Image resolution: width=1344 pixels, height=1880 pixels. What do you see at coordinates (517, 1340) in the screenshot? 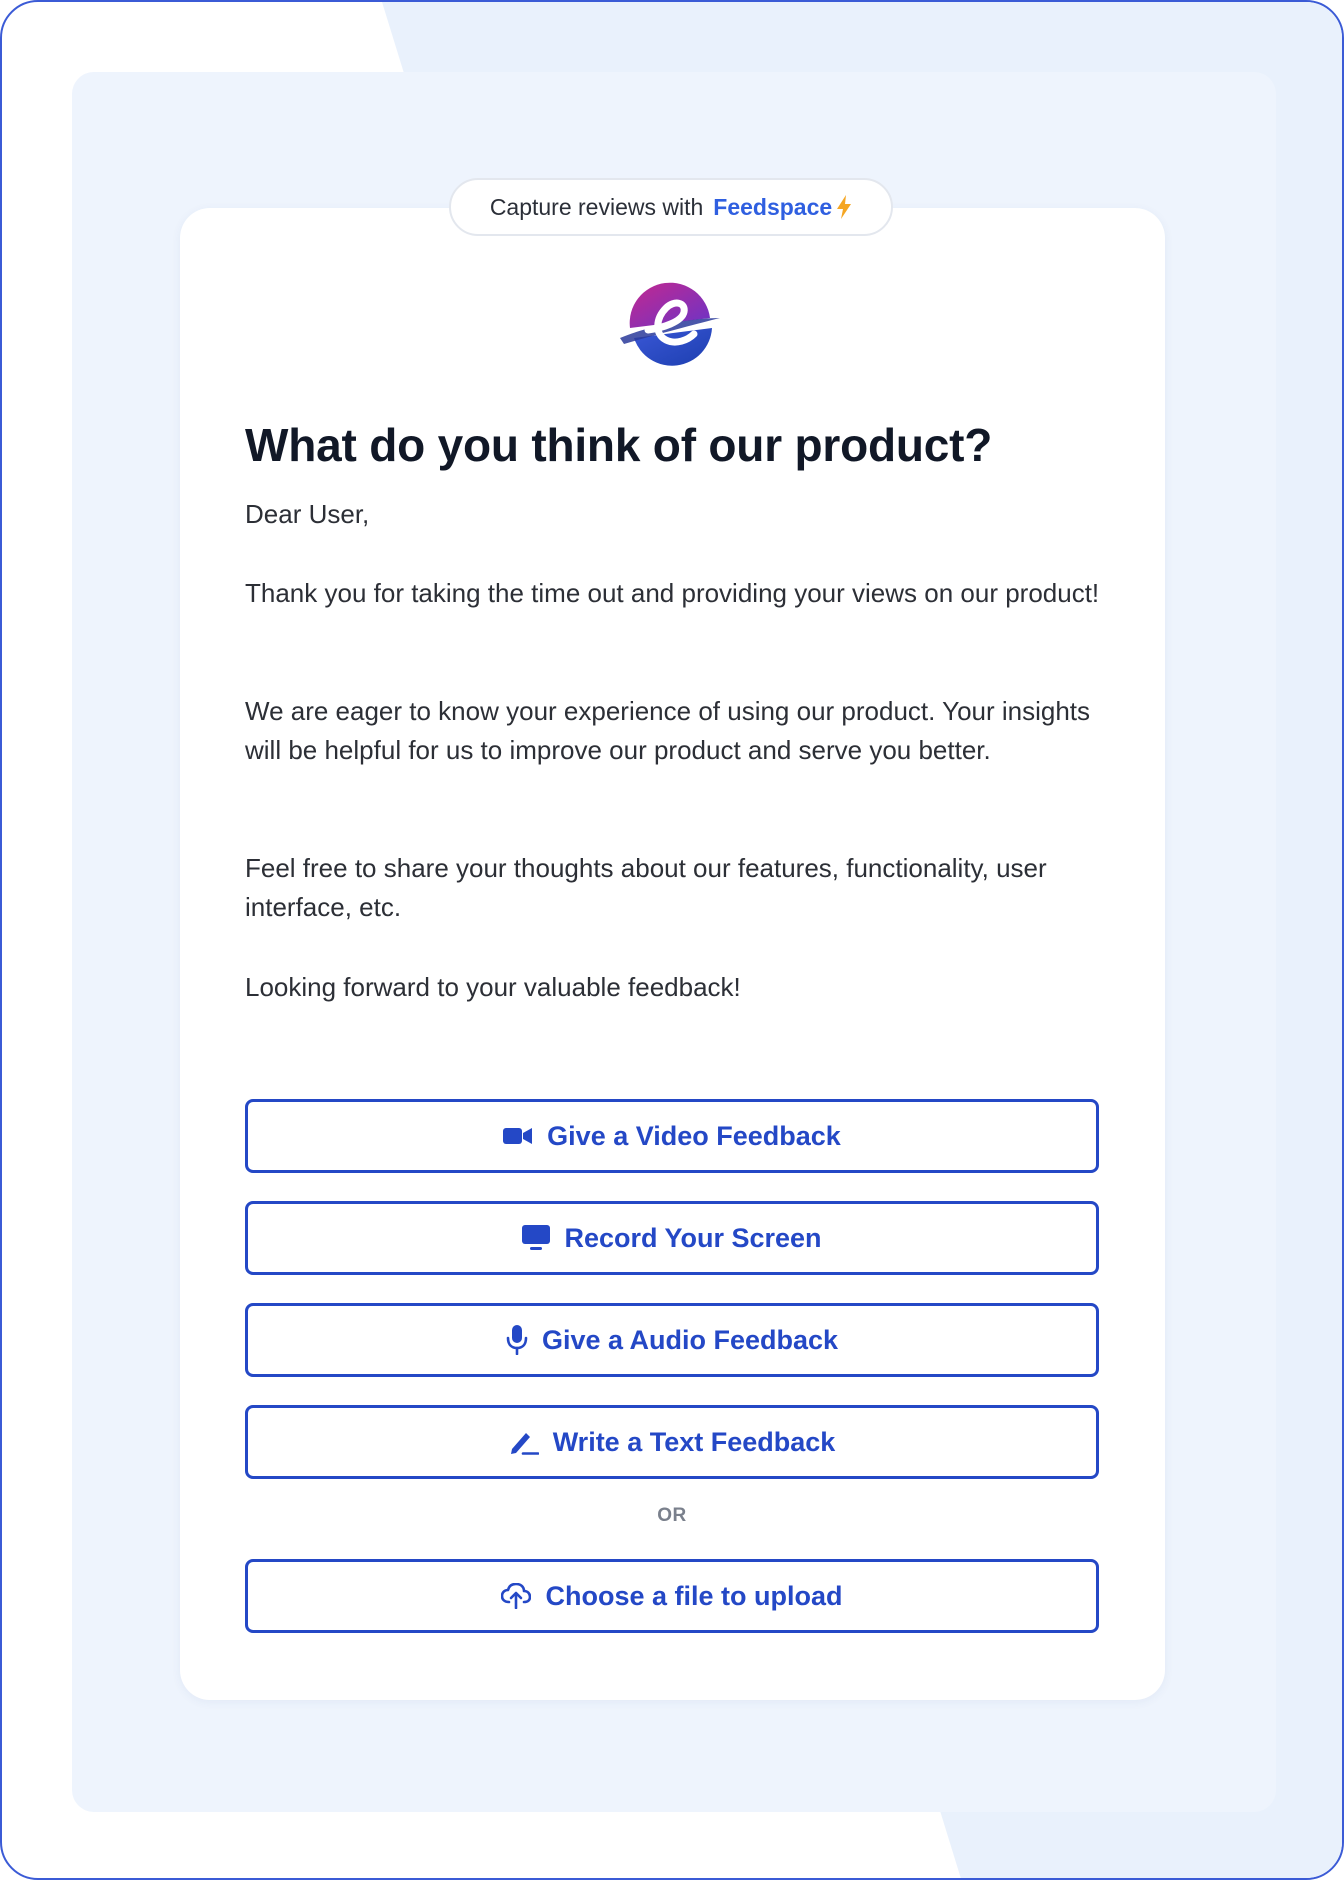
I see `microphone-icon` at bounding box center [517, 1340].